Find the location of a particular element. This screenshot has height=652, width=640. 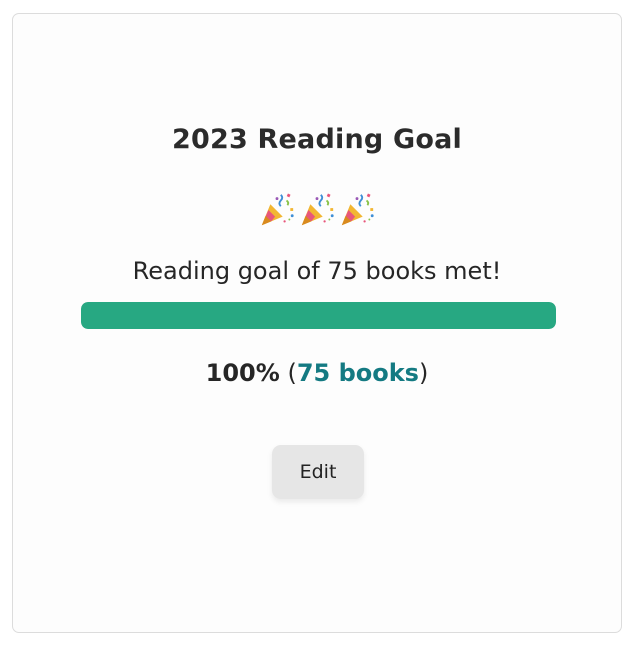

edit-goal-button: Edit is located at coordinates (318, 472).